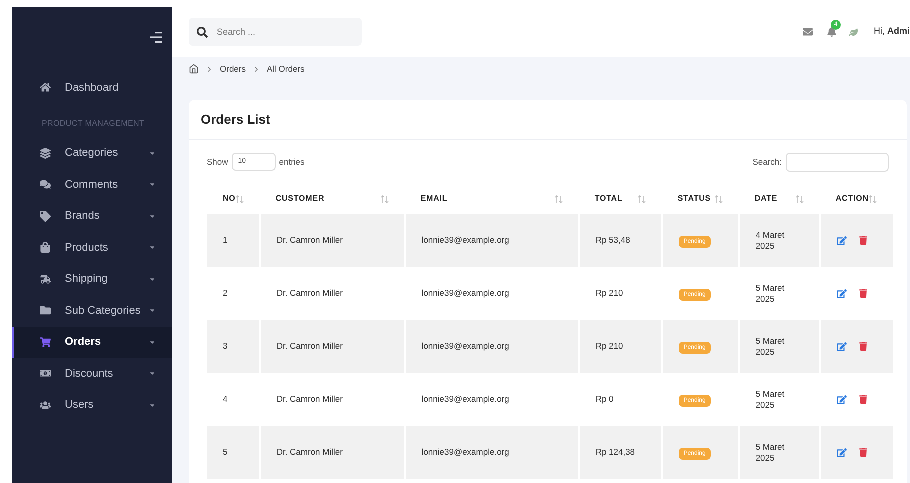 The width and height of the screenshot is (910, 483). Describe the element at coordinates (292, 162) in the screenshot. I see `entries-label: entries` at that location.